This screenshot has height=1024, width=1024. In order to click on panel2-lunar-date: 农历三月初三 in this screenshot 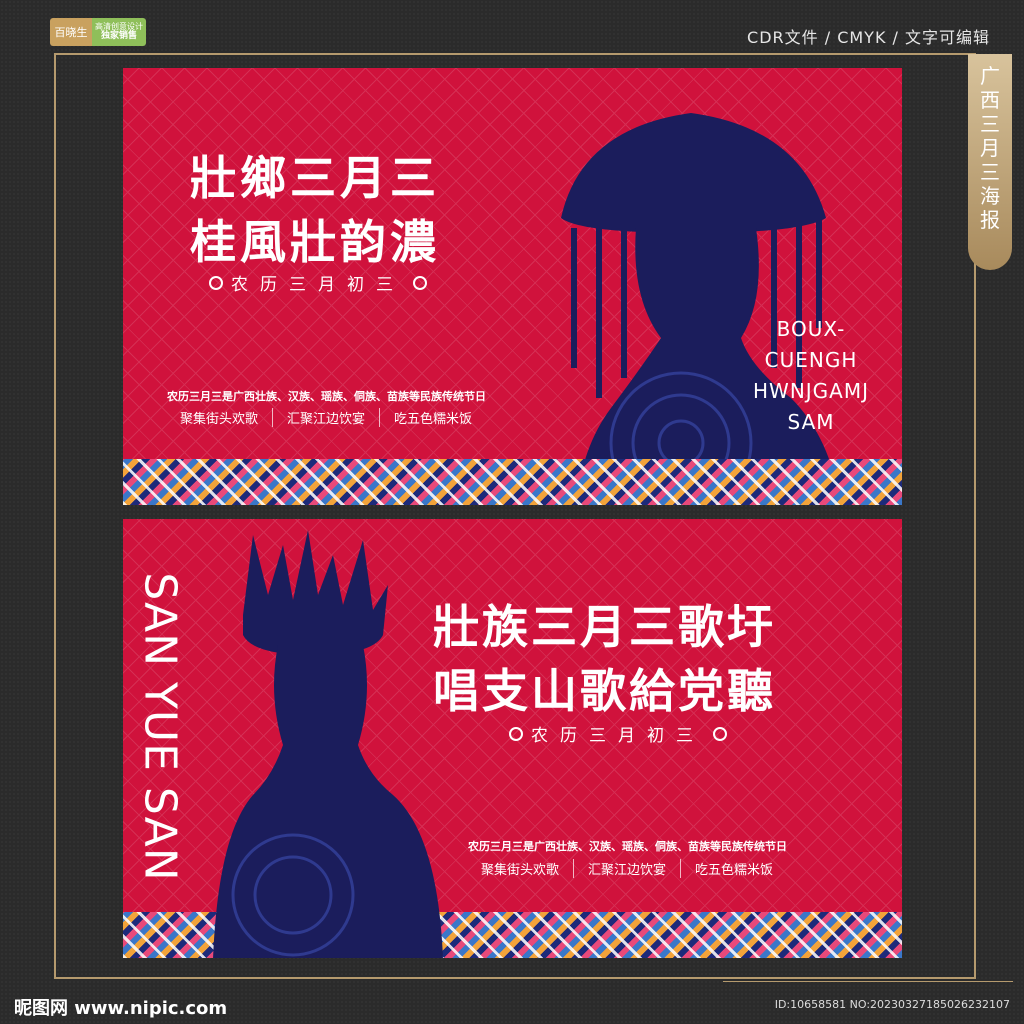, I will do `click(618, 733)`.